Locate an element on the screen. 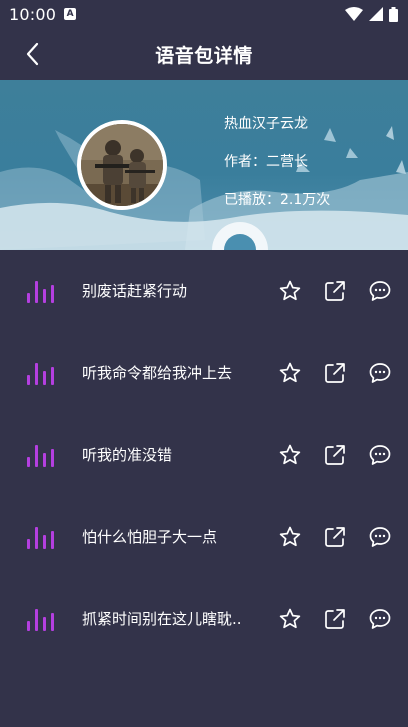 The width and height of the screenshot is (408, 727). notification-icon: A is located at coordinates (70, 14).